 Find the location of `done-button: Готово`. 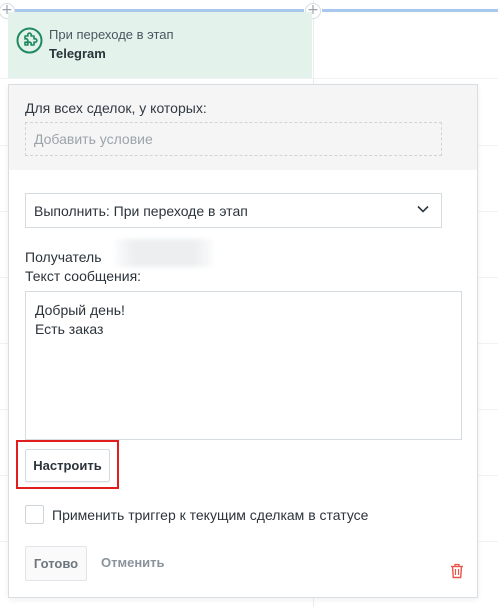

done-button: Готово is located at coordinates (56, 563).